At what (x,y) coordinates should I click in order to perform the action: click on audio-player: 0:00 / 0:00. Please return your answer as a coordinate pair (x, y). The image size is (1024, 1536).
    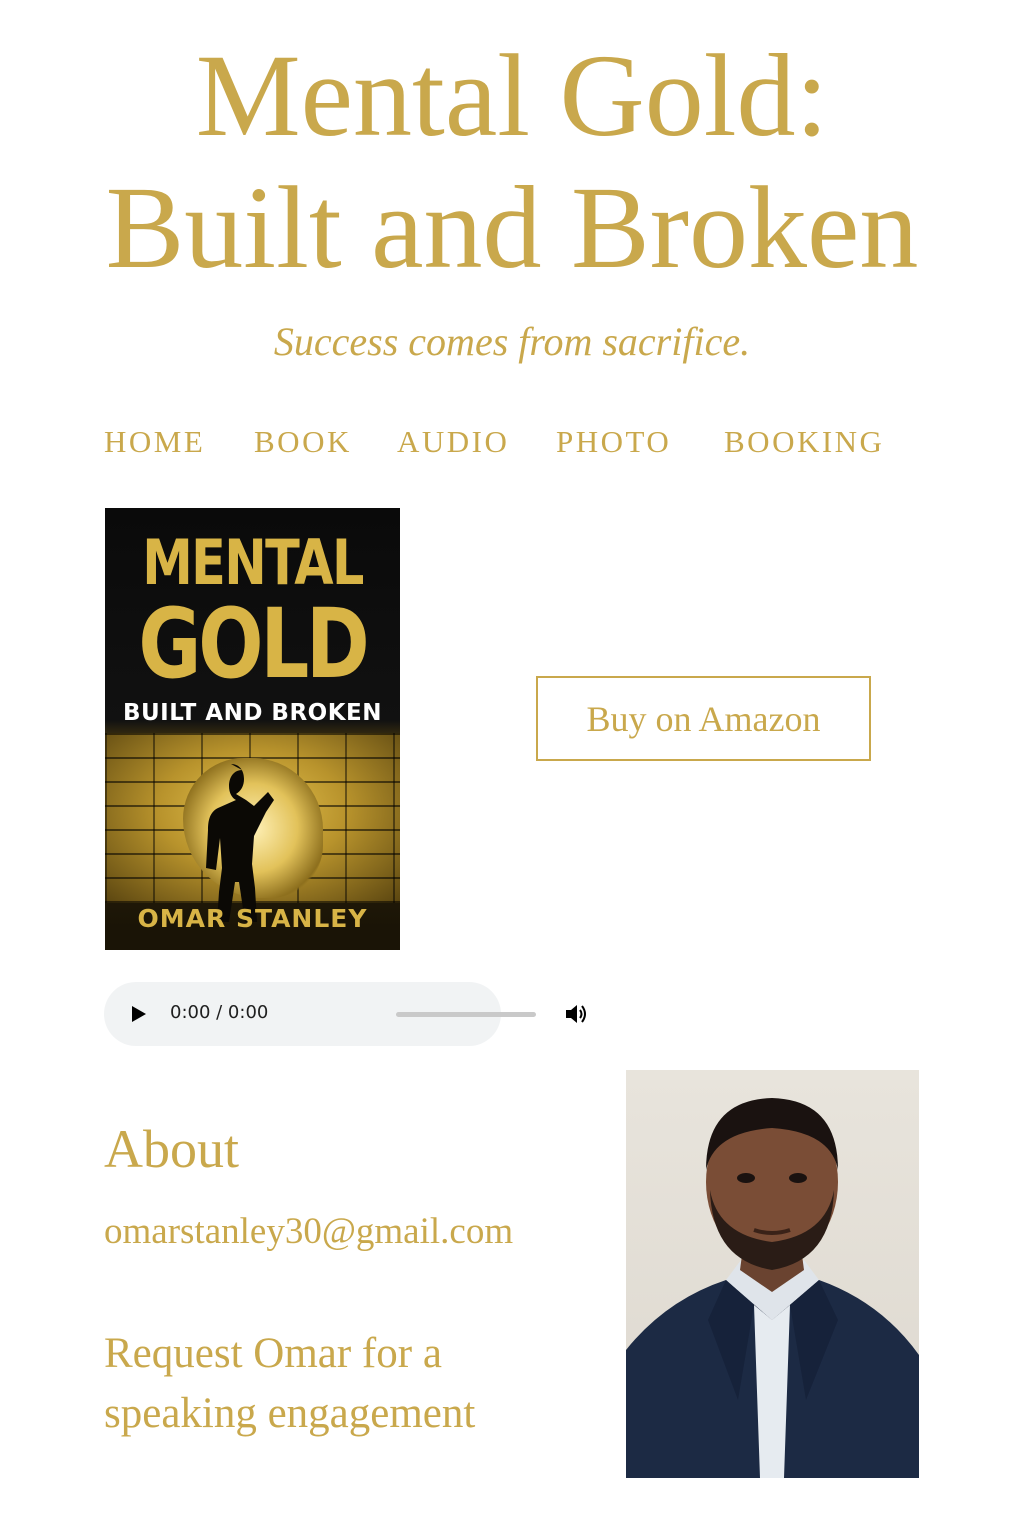
    Looking at the image, I should click on (345, 1014).